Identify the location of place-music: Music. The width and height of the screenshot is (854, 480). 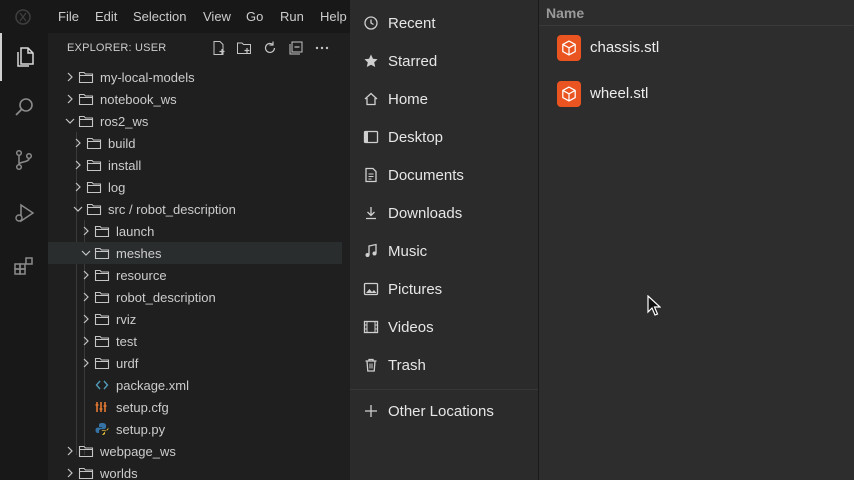
(444, 251).